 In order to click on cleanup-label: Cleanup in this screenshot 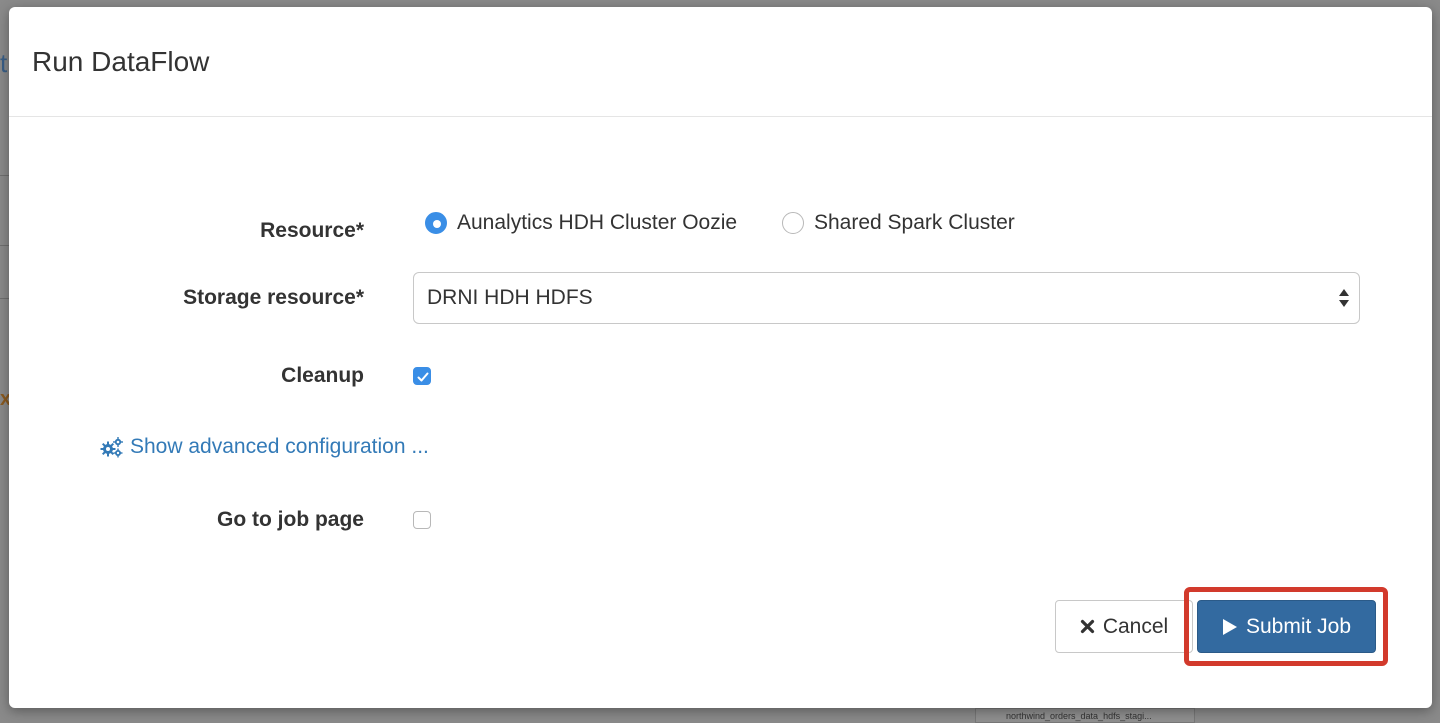, I will do `click(322, 375)`.